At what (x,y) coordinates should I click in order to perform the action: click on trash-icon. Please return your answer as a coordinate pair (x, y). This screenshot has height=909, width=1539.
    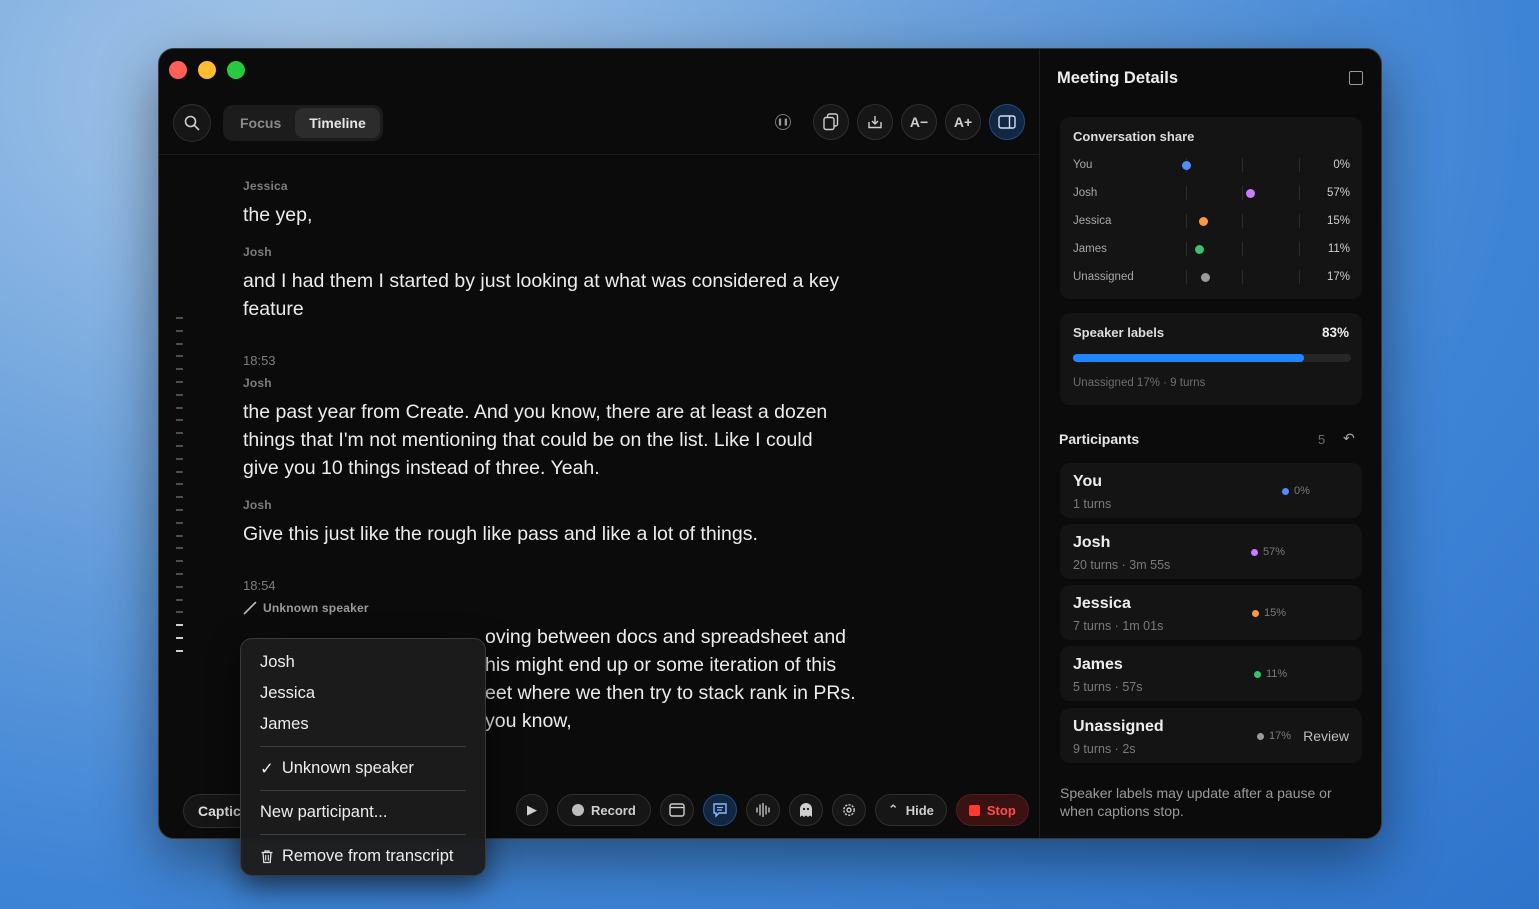
    Looking at the image, I should click on (267, 857).